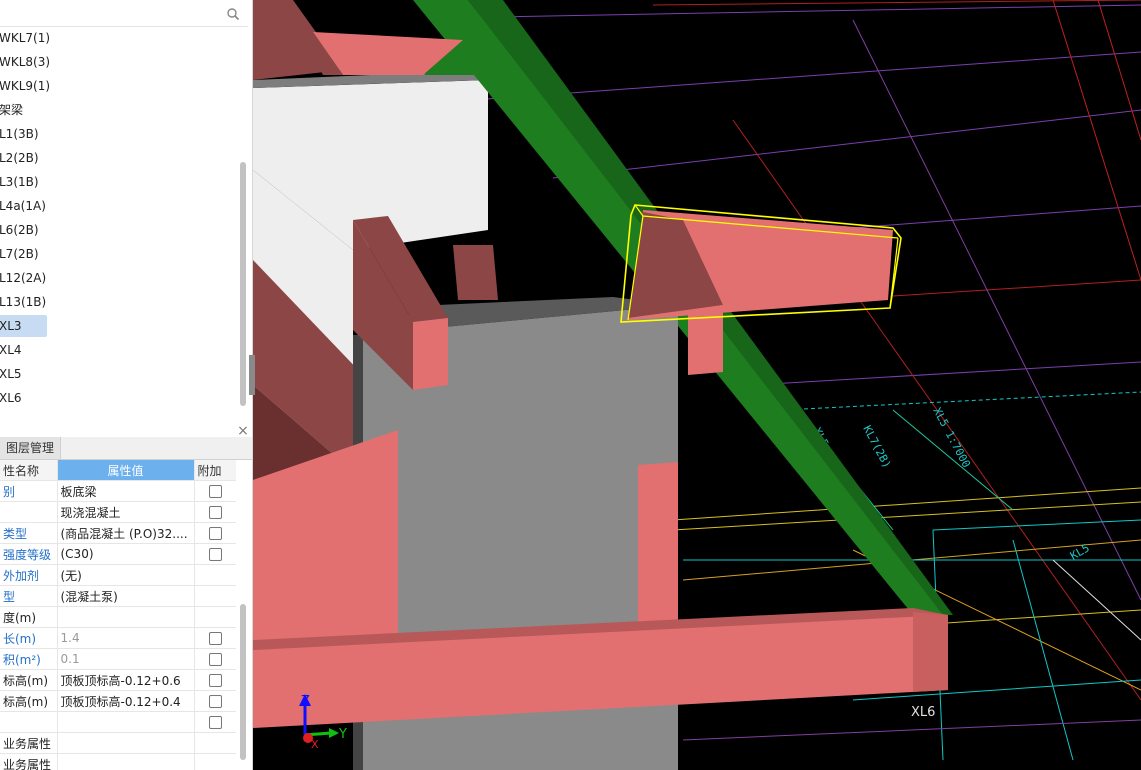 The height and width of the screenshot is (770, 1141). What do you see at coordinates (29, 743) in the screenshot?
I see `property-name: 业务属性` at bounding box center [29, 743].